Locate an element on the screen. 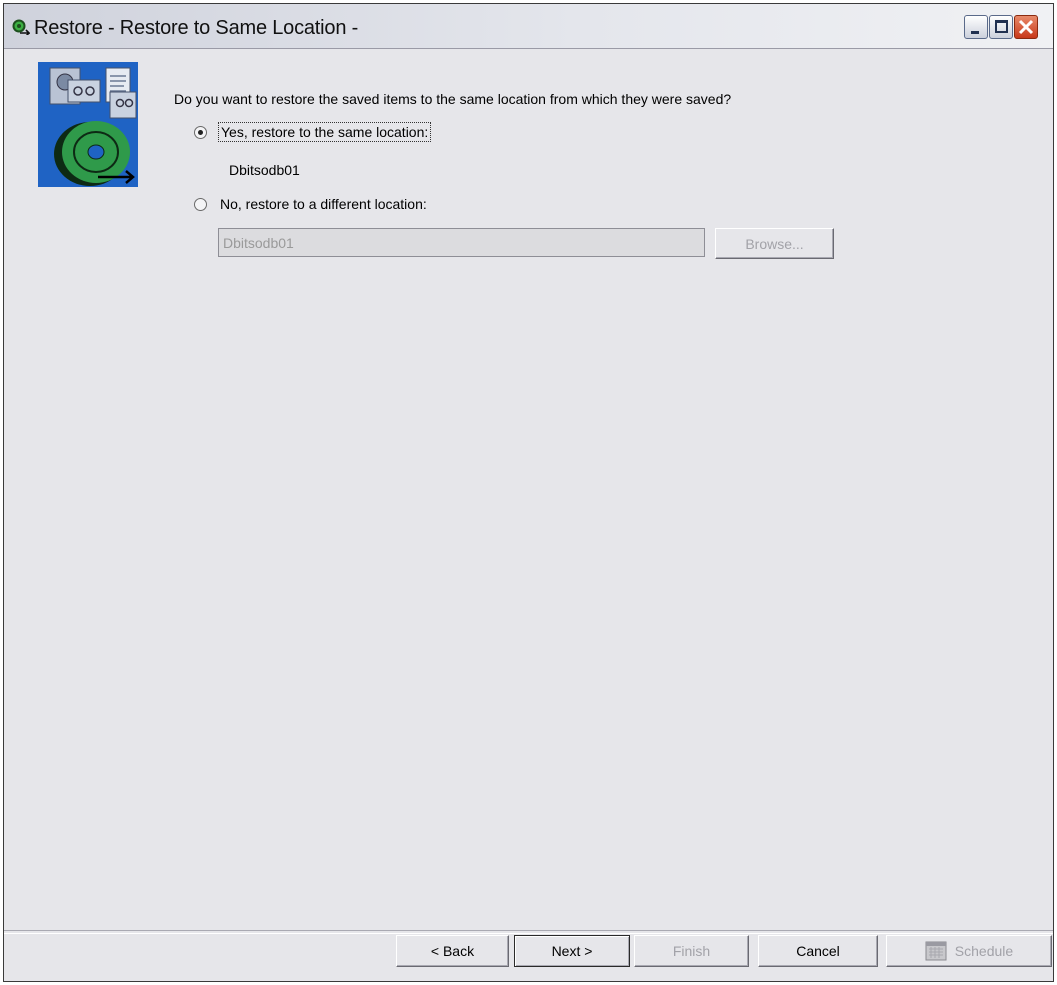  different-location-input is located at coordinates (461, 242).